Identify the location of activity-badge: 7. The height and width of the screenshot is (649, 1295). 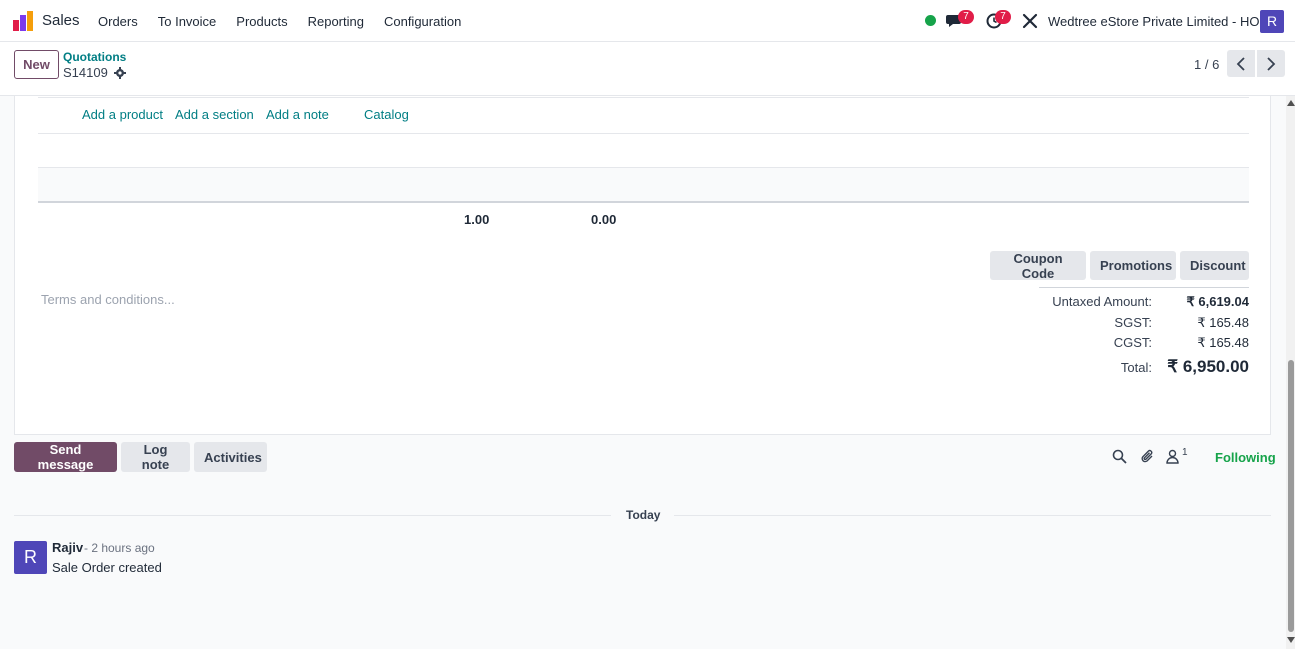
(1003, 17).